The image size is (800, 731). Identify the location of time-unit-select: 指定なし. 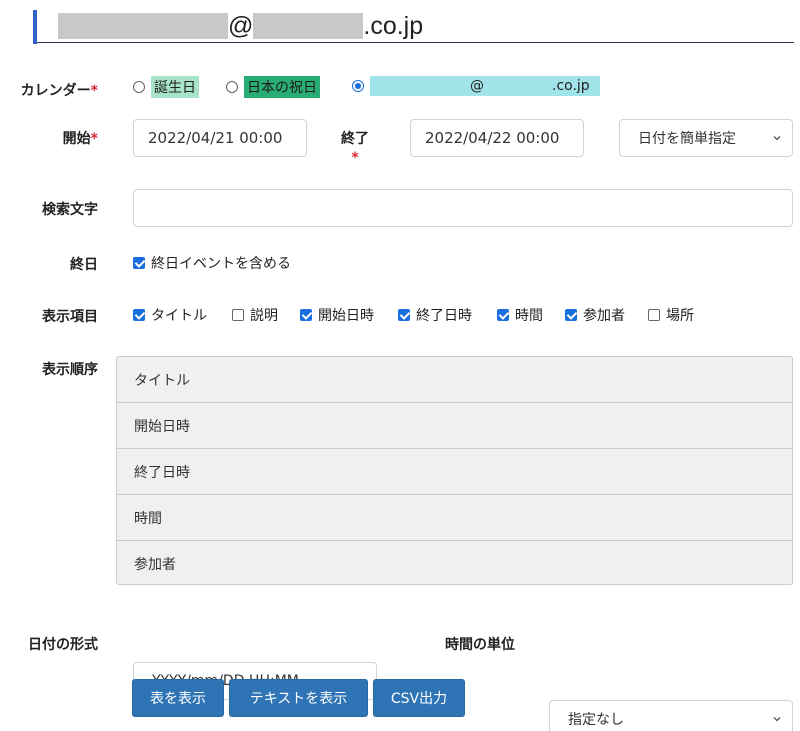
(671, 715).